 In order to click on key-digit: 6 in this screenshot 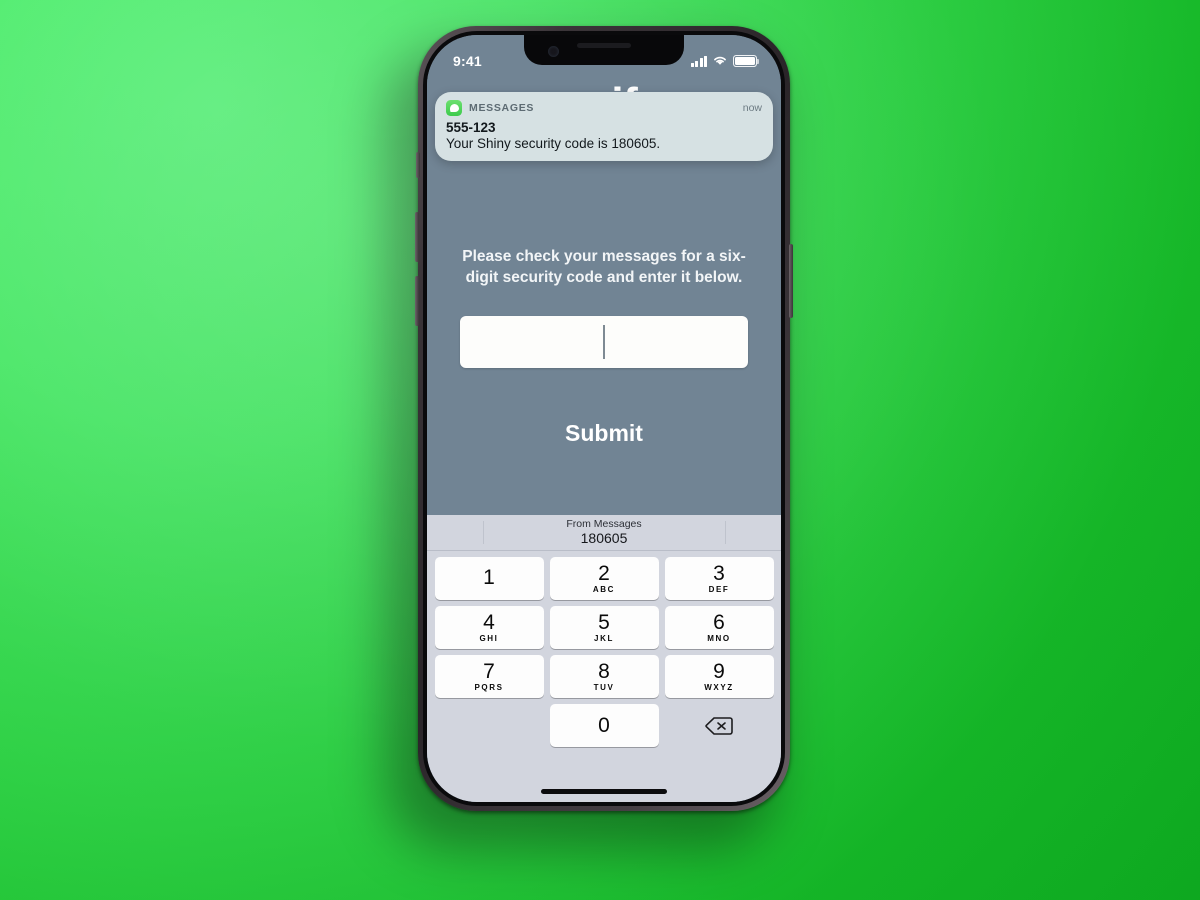, I will do `click(719, 622)`.